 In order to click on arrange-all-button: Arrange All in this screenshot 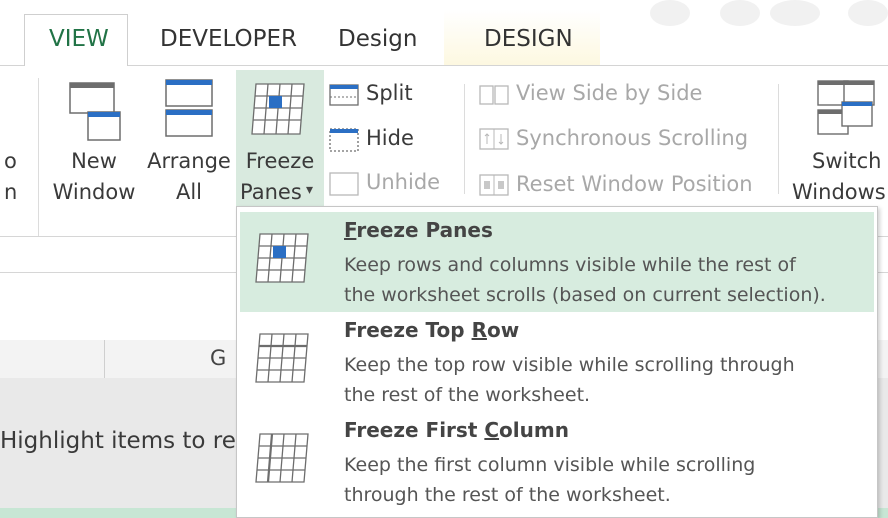, I will do `click(189, 144)`.